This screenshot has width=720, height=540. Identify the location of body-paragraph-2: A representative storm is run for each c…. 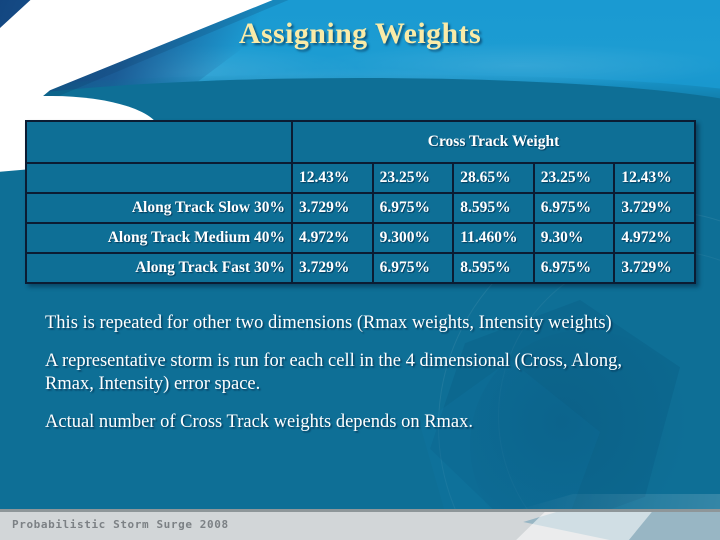
(333, 372).